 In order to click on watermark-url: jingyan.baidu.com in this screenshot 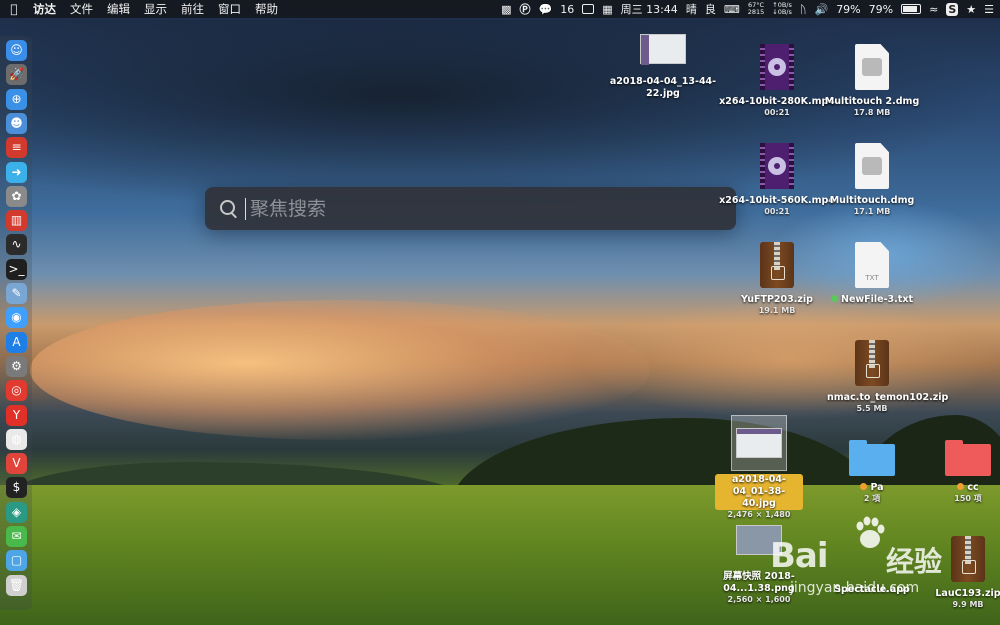, I will do `click(855, 588)`.